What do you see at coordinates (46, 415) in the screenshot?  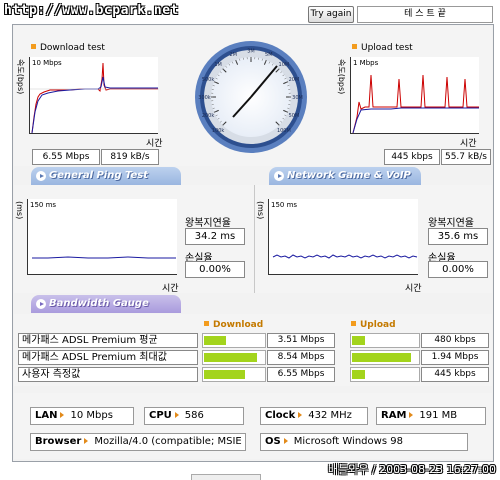 I see `lan-label: LAN` at bounding box center [46, 415].